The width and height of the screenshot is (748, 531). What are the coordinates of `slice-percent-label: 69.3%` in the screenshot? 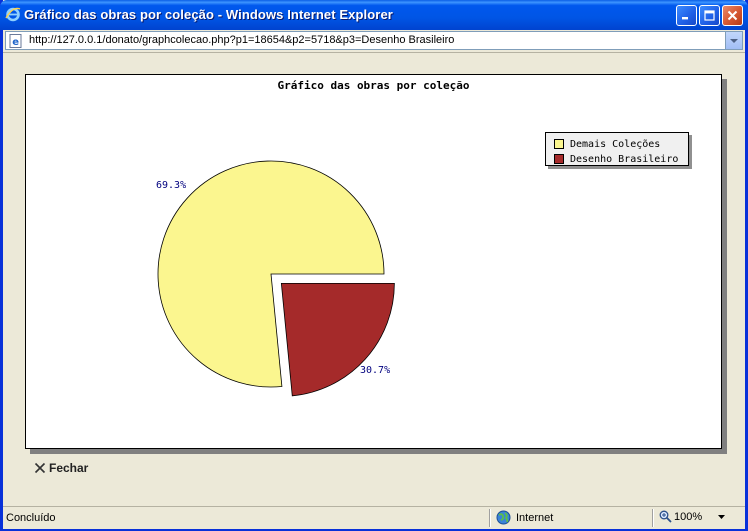 It's located at (171, 185).